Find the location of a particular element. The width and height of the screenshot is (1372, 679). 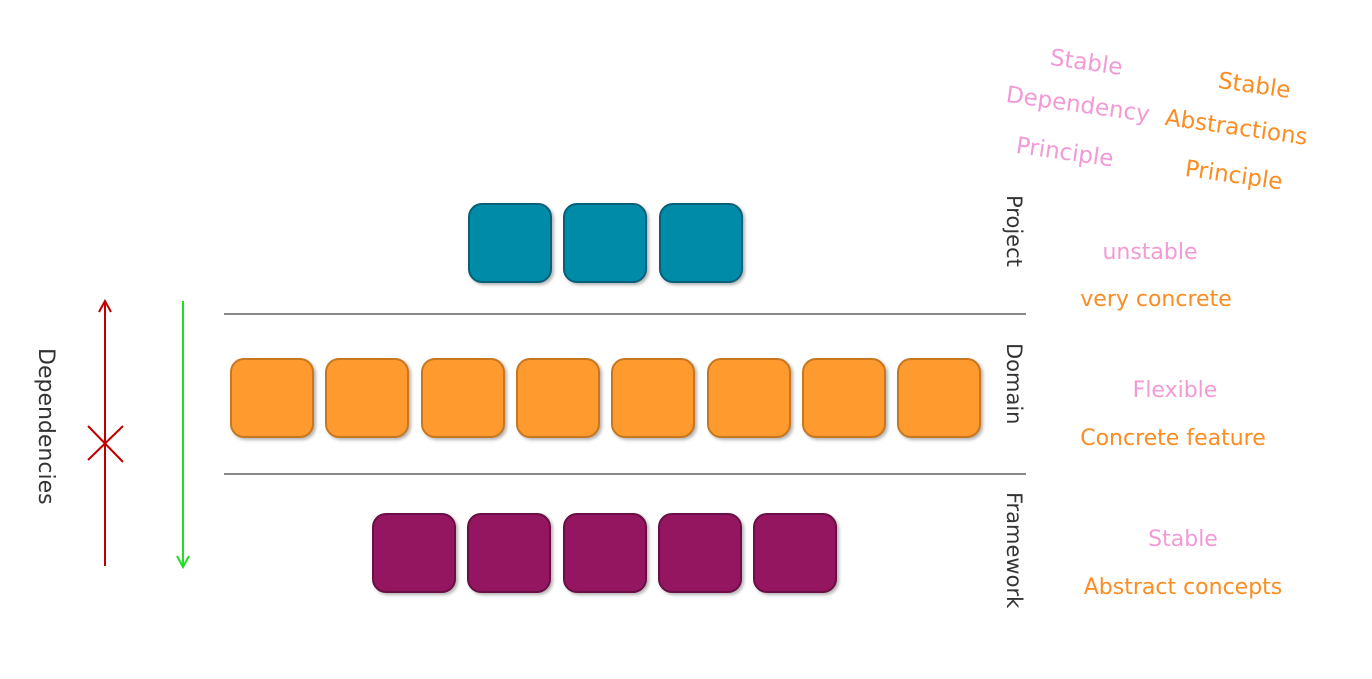

domain-trait-1: Flexible is located at coordinates (1175, 390).